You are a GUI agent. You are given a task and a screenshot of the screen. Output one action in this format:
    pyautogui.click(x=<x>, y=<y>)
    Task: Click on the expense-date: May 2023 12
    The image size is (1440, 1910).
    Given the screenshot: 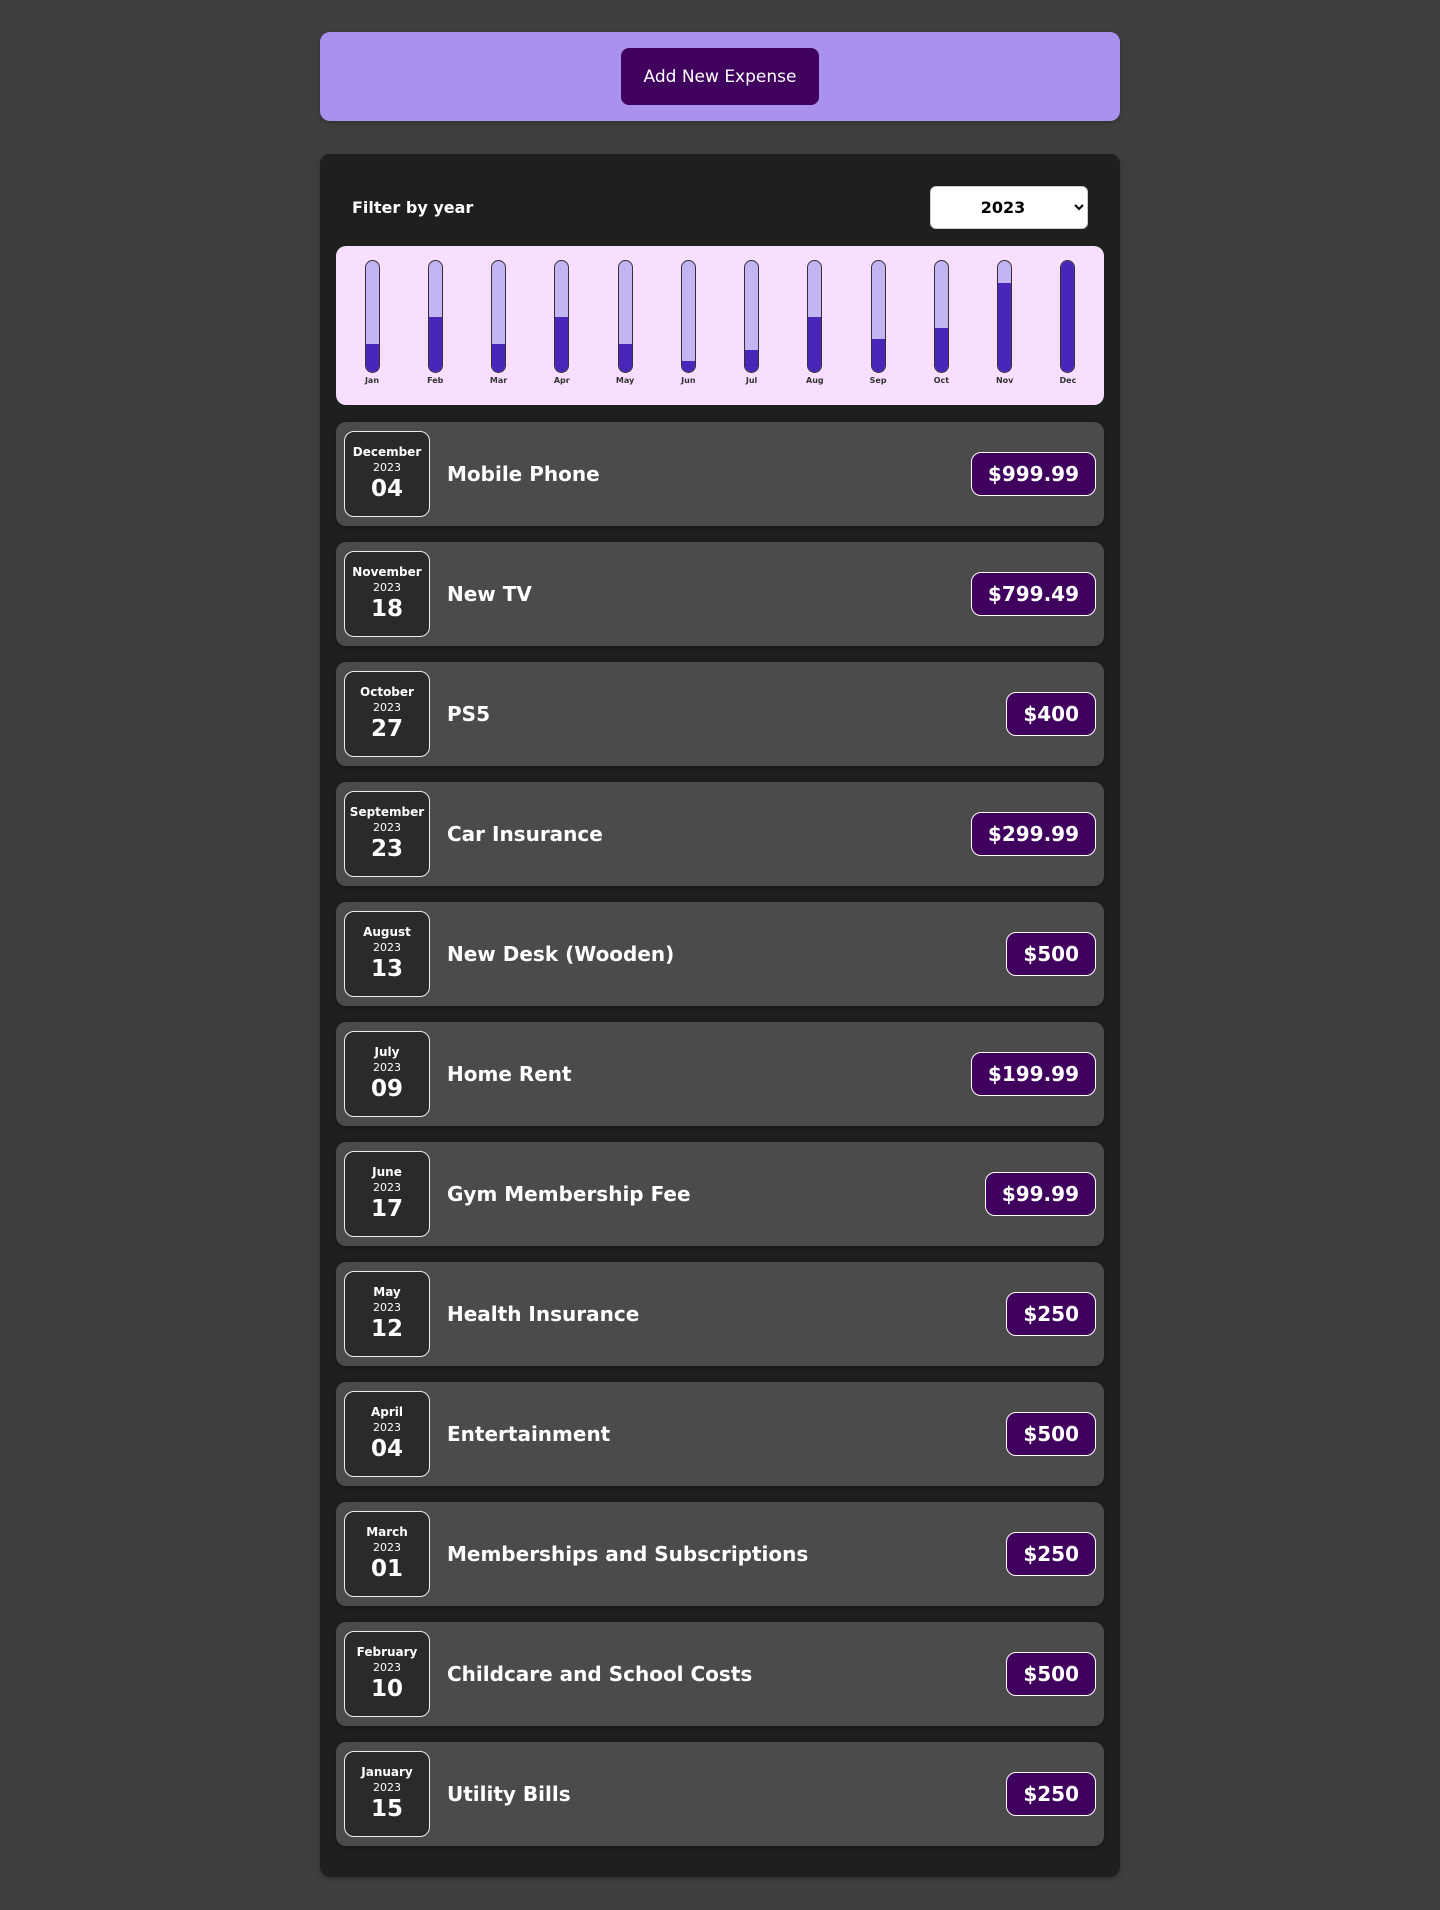 What is the action you would take?
    pyautogui.click(x=387, y=1314)
    